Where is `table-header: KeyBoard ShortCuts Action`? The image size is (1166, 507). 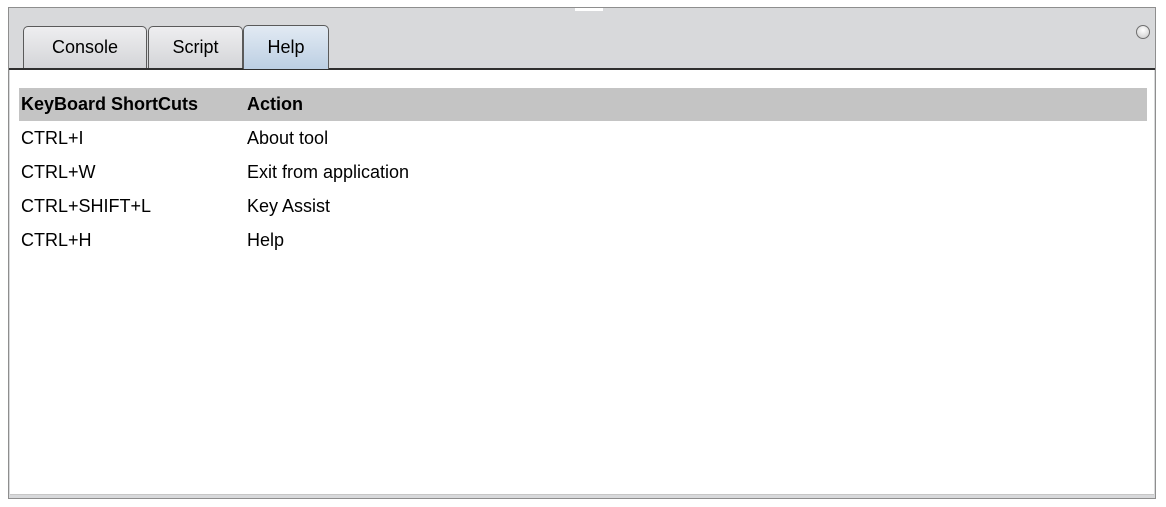
table-header: KeyBoard ShortCuts Action is located at coordinates (583, 104).